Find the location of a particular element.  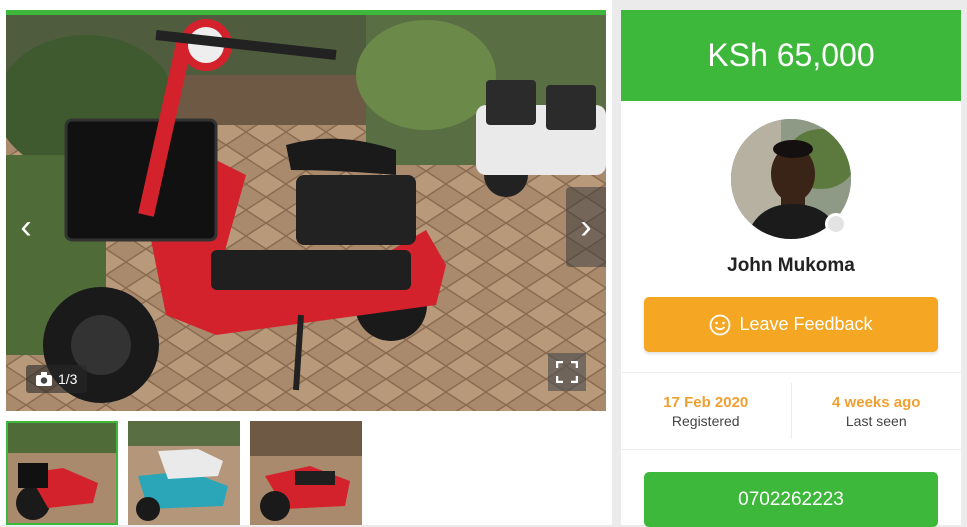

seller-name: John Mukoma is located at coordinates (791, 265).